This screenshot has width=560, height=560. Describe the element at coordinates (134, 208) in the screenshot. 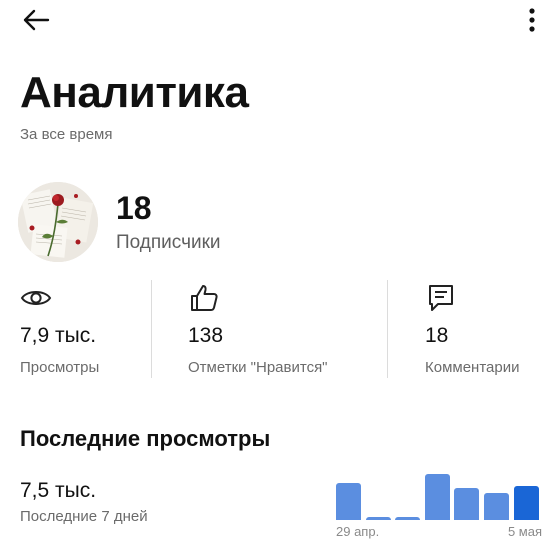

I see `subscribers-count: 18` at that location.